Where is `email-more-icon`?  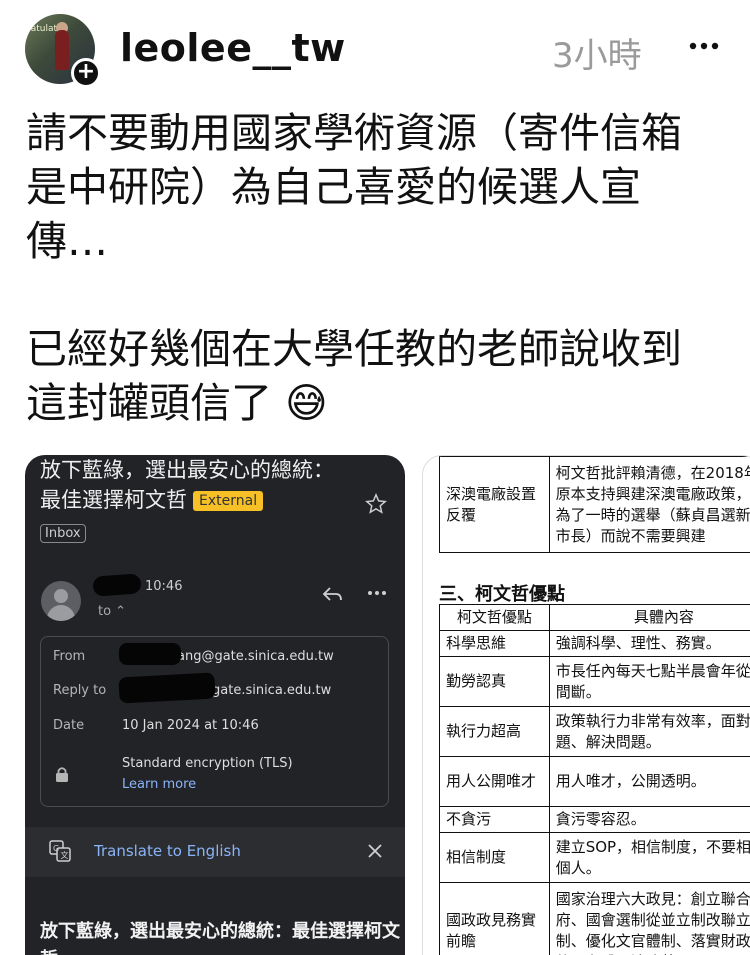
email-more-icon is located at coordinates (377, 593).